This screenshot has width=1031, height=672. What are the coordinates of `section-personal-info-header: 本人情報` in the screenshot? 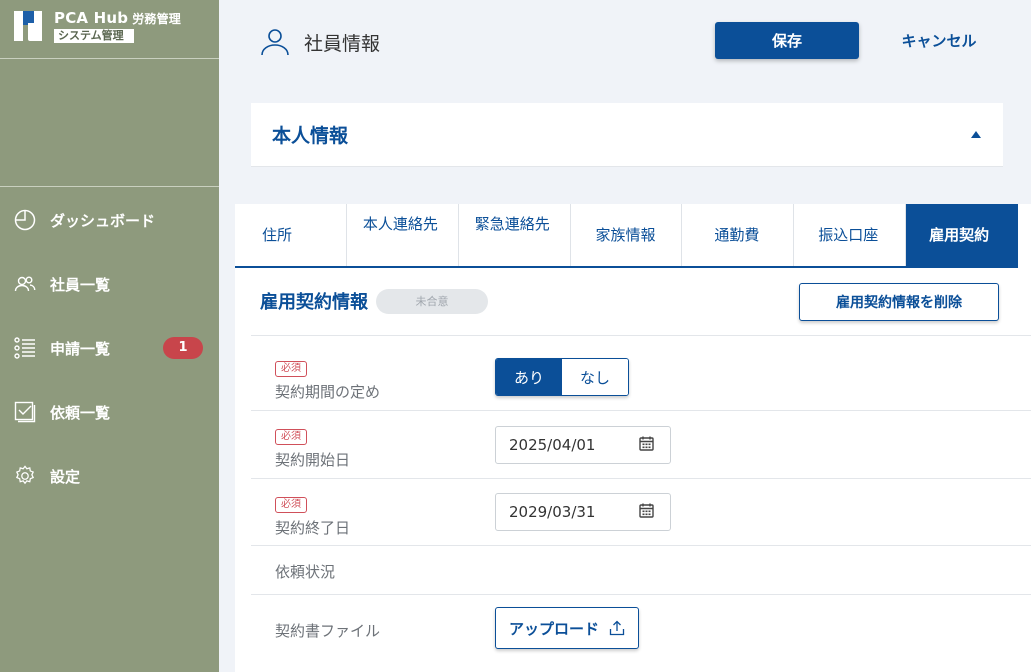 It's located at (627, 135).